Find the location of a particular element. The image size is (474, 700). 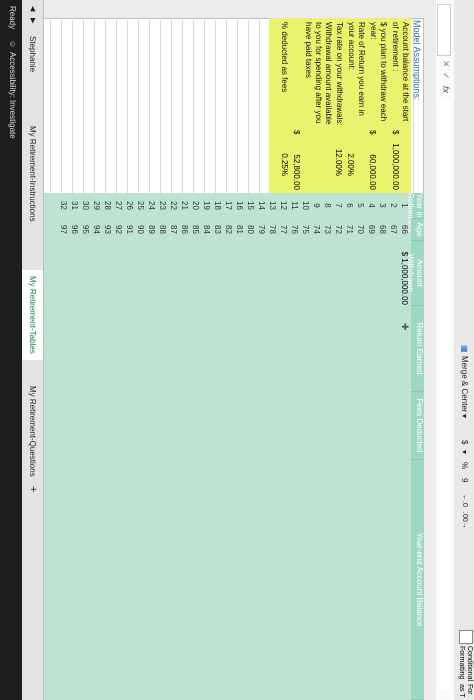

assumption-label: Tax rate on your withdrawals: is located at coordinates (338, 74).